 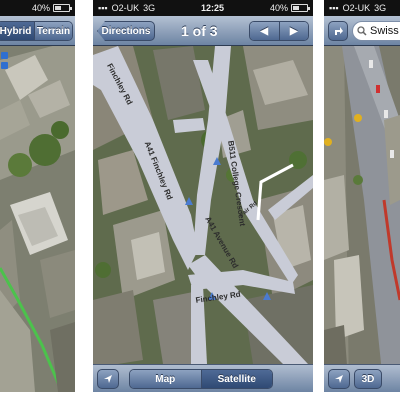 I want to click on directions-back-button: Directions, so click(x=126, y=31).